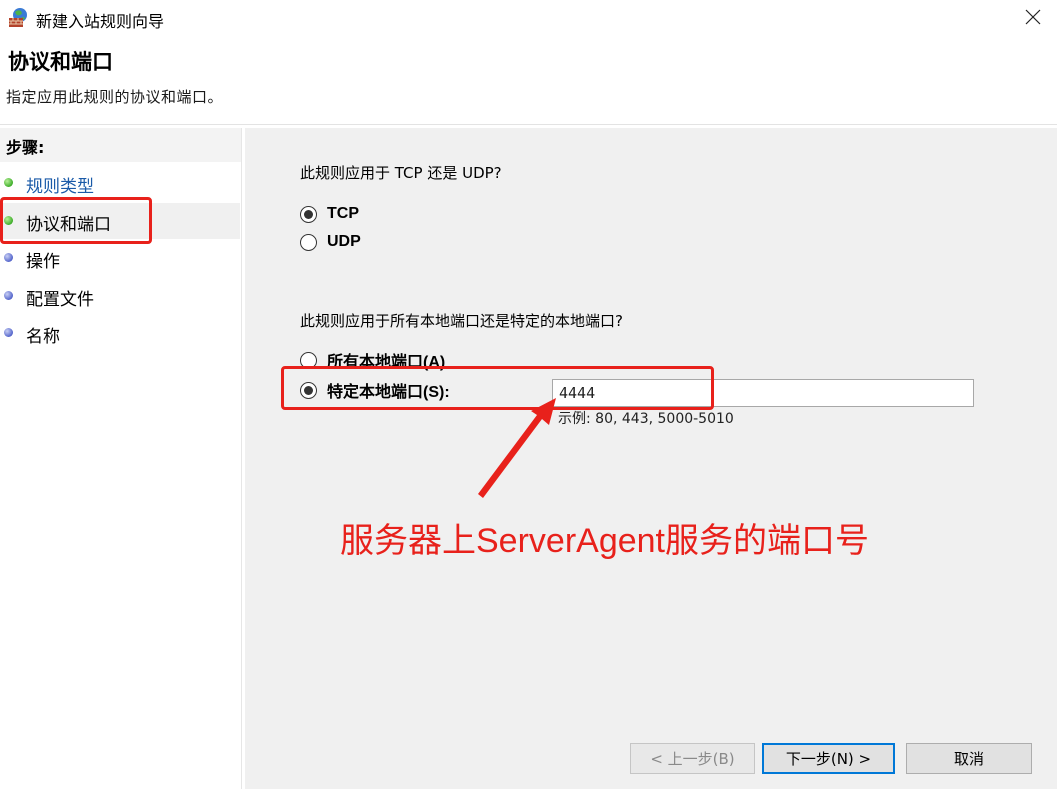  What do you see at coordinates (25, 147) in the screenshot?
I see `steps-header-label: 步骤:` at bounding box center [25, 147].